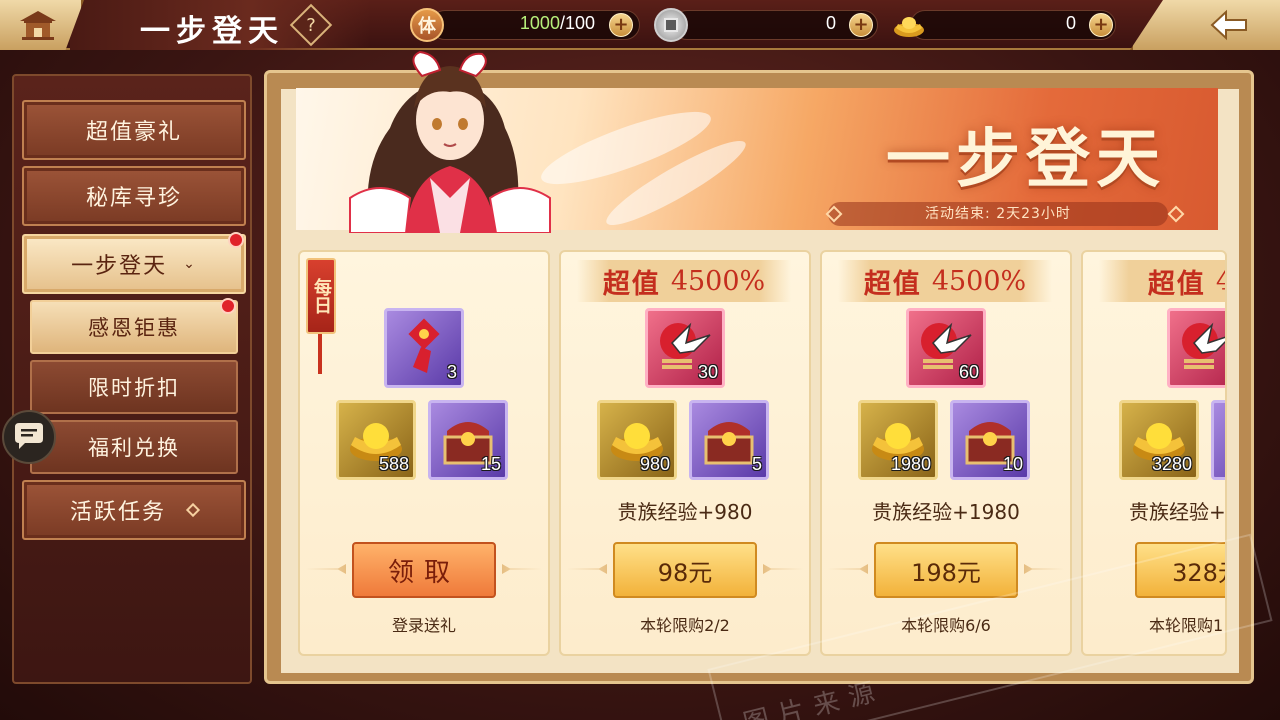 This screenshot has height=720, width=1280. What do you see at coordinates (577, 23) in the screenshot?
I see `stamina-max: /100` at bounding box center [577, 23].